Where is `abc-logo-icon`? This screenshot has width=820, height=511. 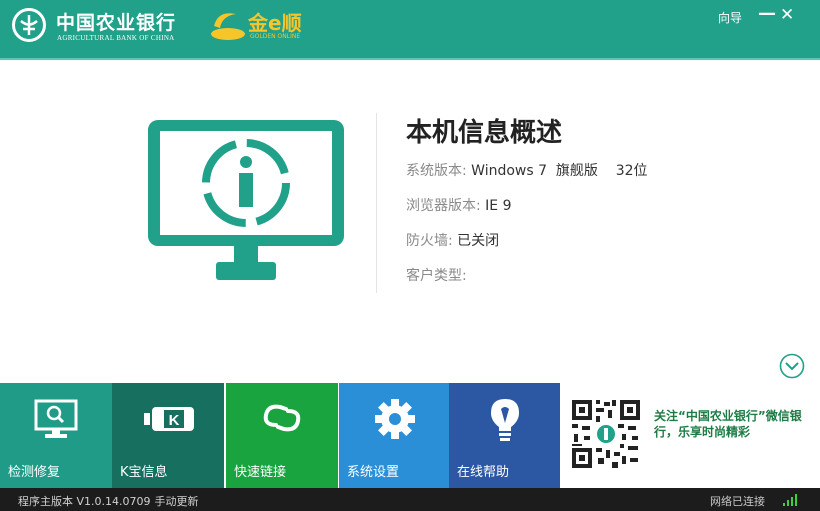 abc-logo-icon is located at coordinates (29, 25).